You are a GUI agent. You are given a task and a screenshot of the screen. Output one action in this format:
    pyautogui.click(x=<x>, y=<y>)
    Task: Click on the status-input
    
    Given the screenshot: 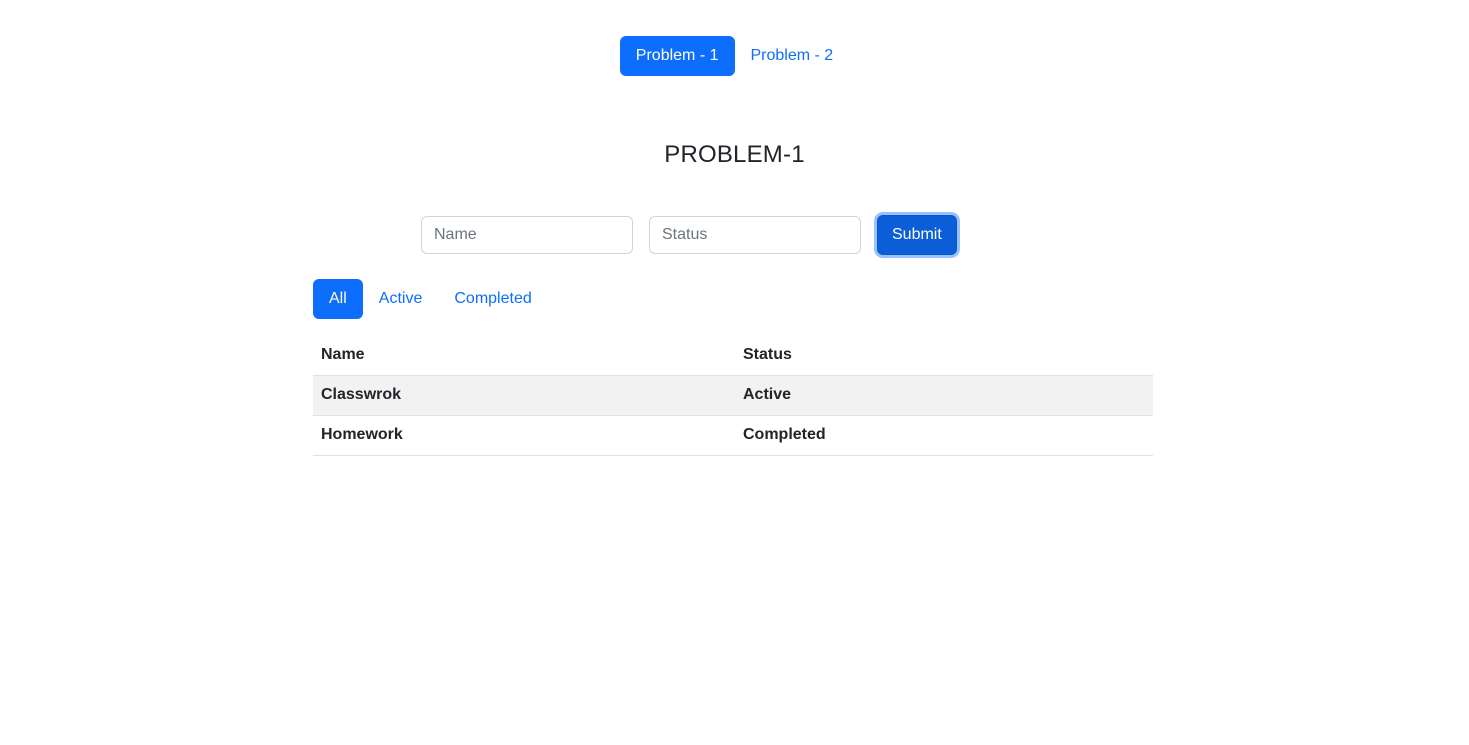 What is the action you would take?
    pyautogui.click(x=755, y=235)
    